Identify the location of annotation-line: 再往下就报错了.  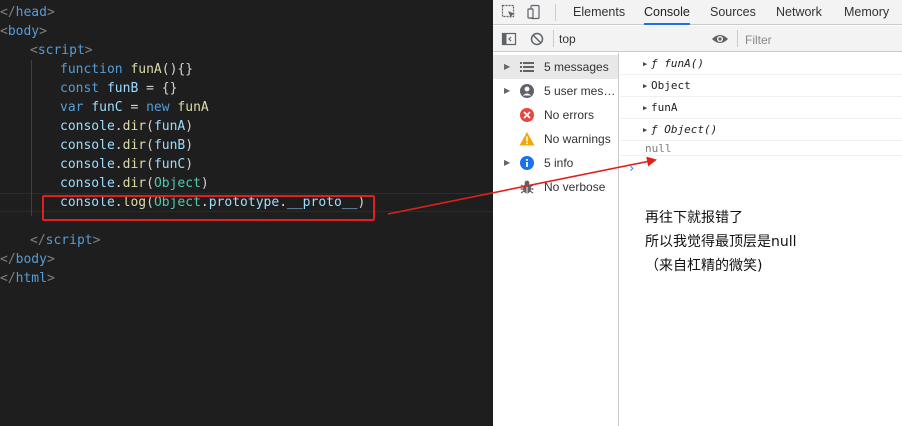
(694, 218).